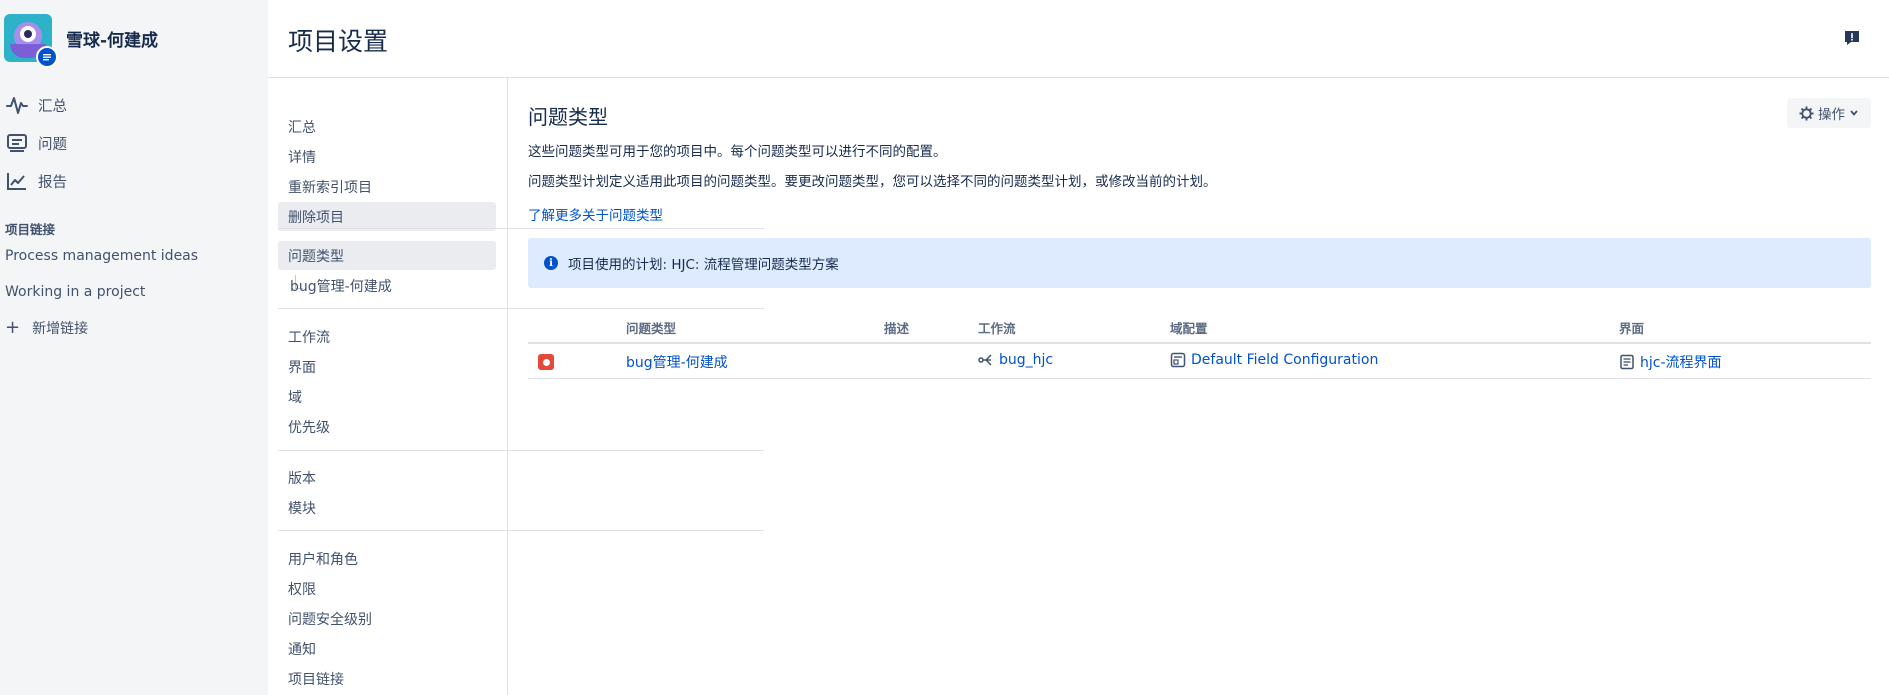 The height and width of the screenshot is (695, 1889). I want to click on project-link: Process management ideas, so click(101, 256).